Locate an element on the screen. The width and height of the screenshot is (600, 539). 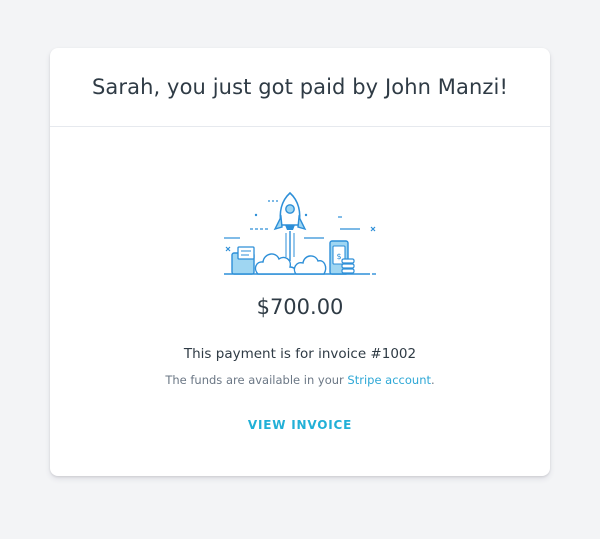
funds-note-prefix: The funds are available in your is located at coordinates (256, 380).